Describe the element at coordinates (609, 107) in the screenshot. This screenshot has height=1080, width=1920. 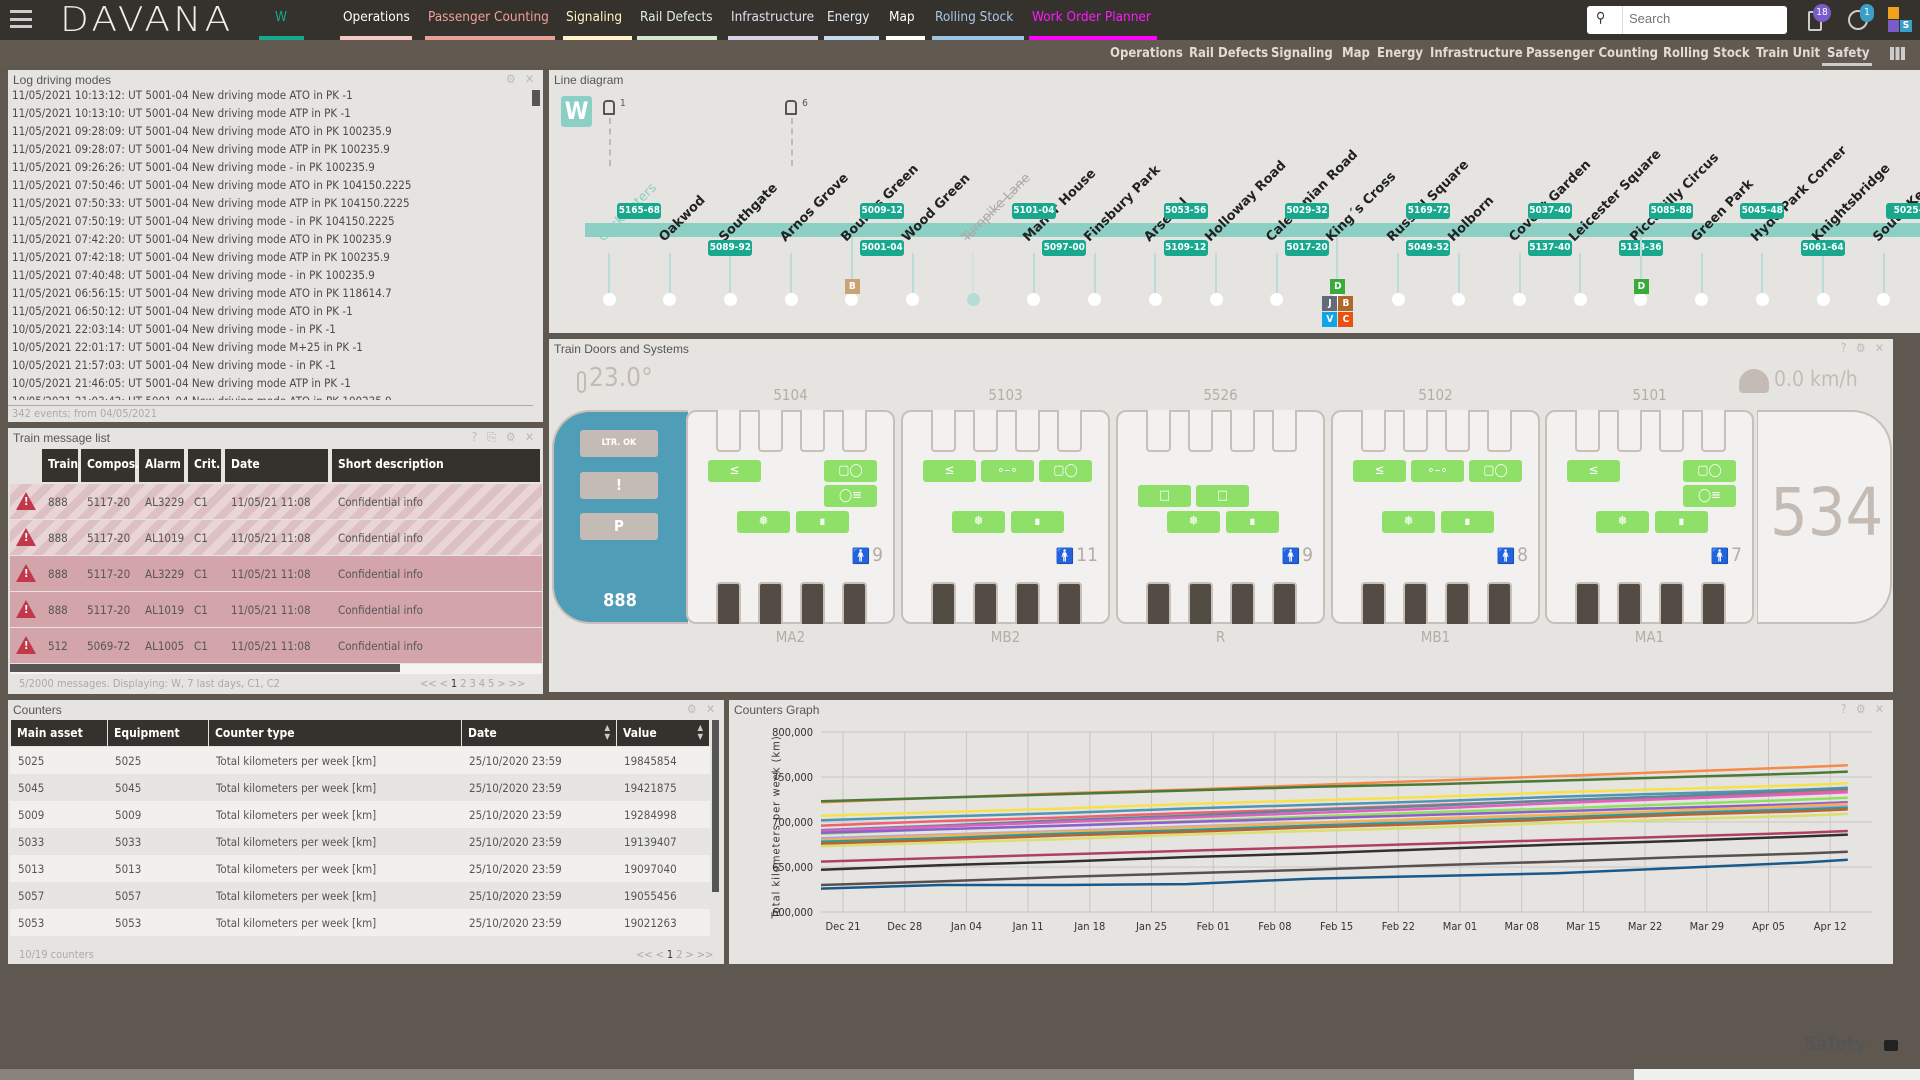
I see `train-icon` at that location.